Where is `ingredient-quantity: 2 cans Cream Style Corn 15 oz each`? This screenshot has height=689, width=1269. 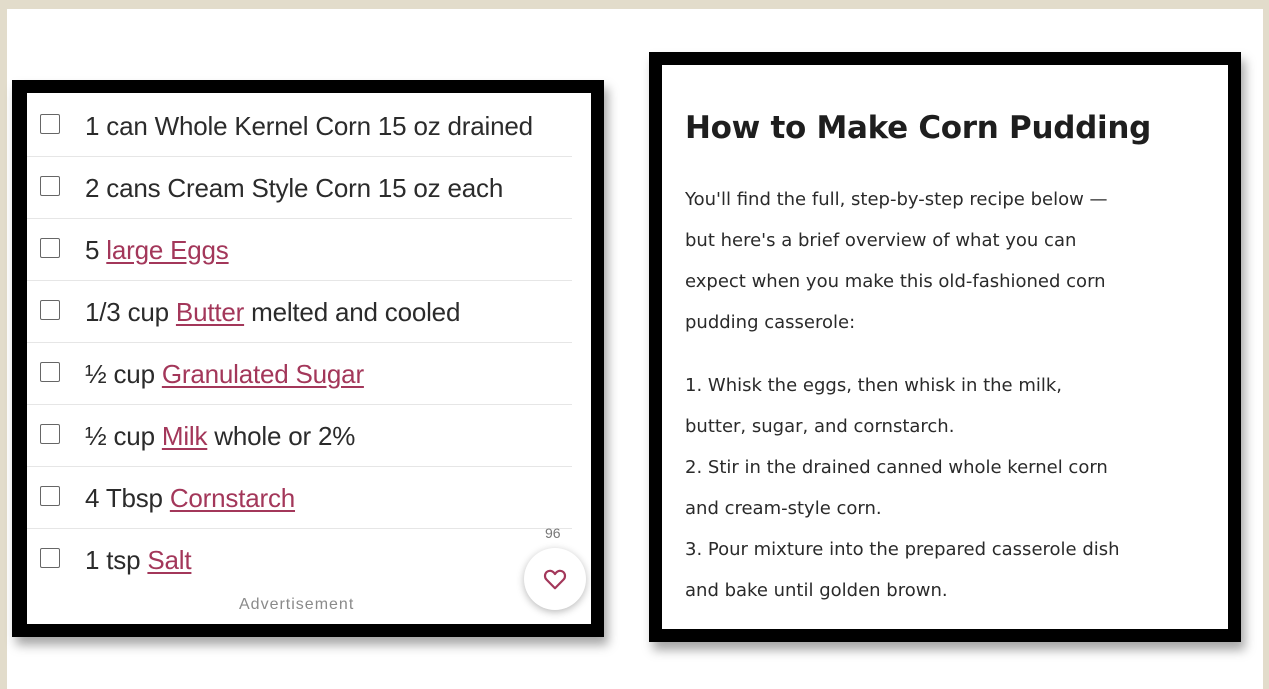 ingredient-quantity: 2 cans Cream Style Corn 15 oz each is located at coordinates (294, 188).